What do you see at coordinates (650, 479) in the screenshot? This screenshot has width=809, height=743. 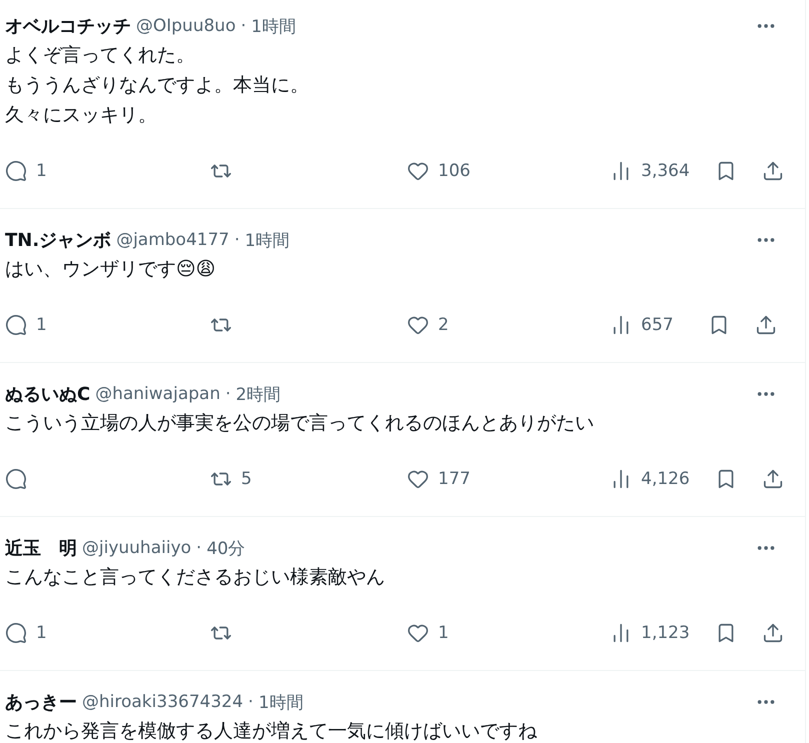 I see `views-button: 4,126` at bounding box center [650, 479].